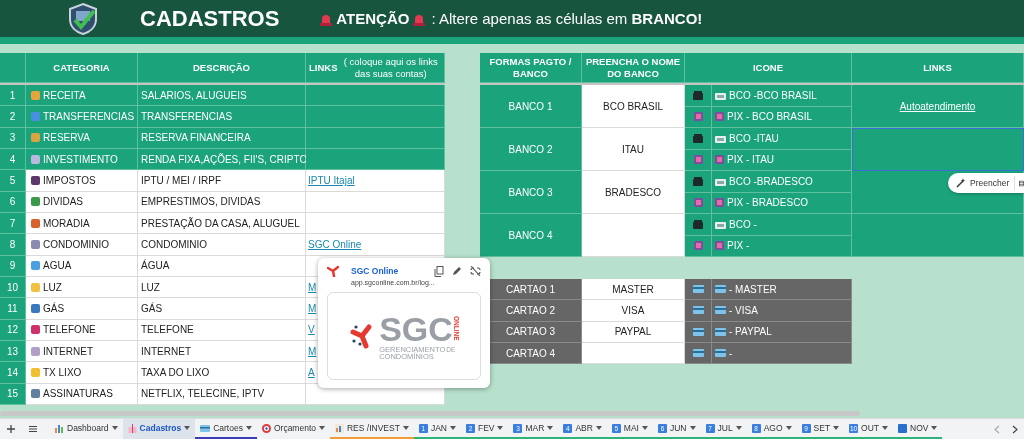 This screenshot has width=1024, height=439. I want to click on table-cell: VISA, so click(633, 311).